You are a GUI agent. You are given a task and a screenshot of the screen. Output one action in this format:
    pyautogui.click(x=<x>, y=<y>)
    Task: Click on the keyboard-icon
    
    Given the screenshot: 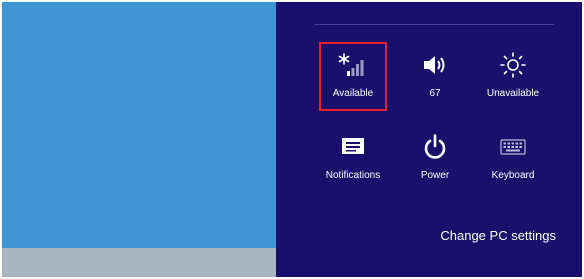 What is the action you would take?
    pyautogui.click(x=513, y=147)
    